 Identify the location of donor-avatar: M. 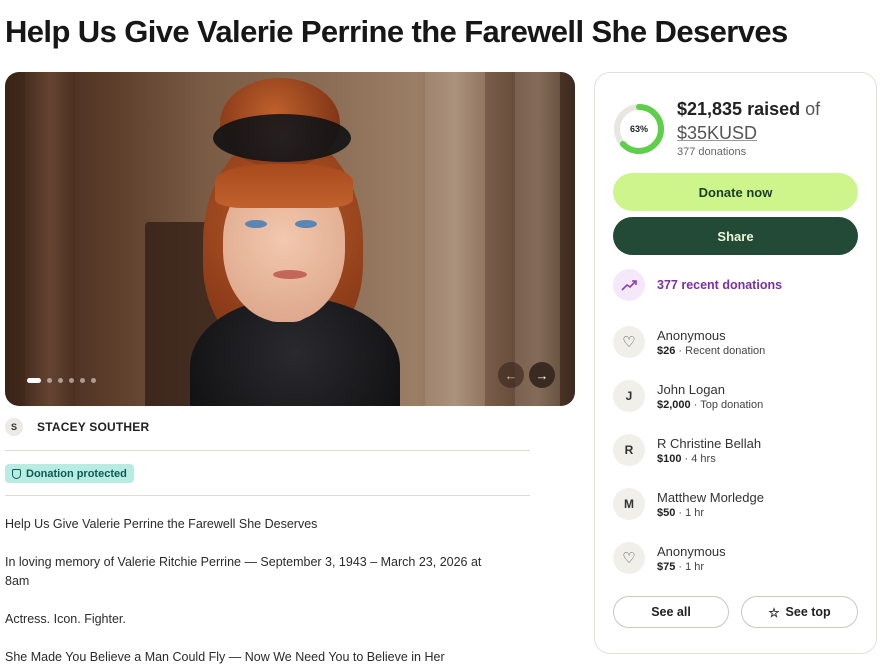
(629, 504).